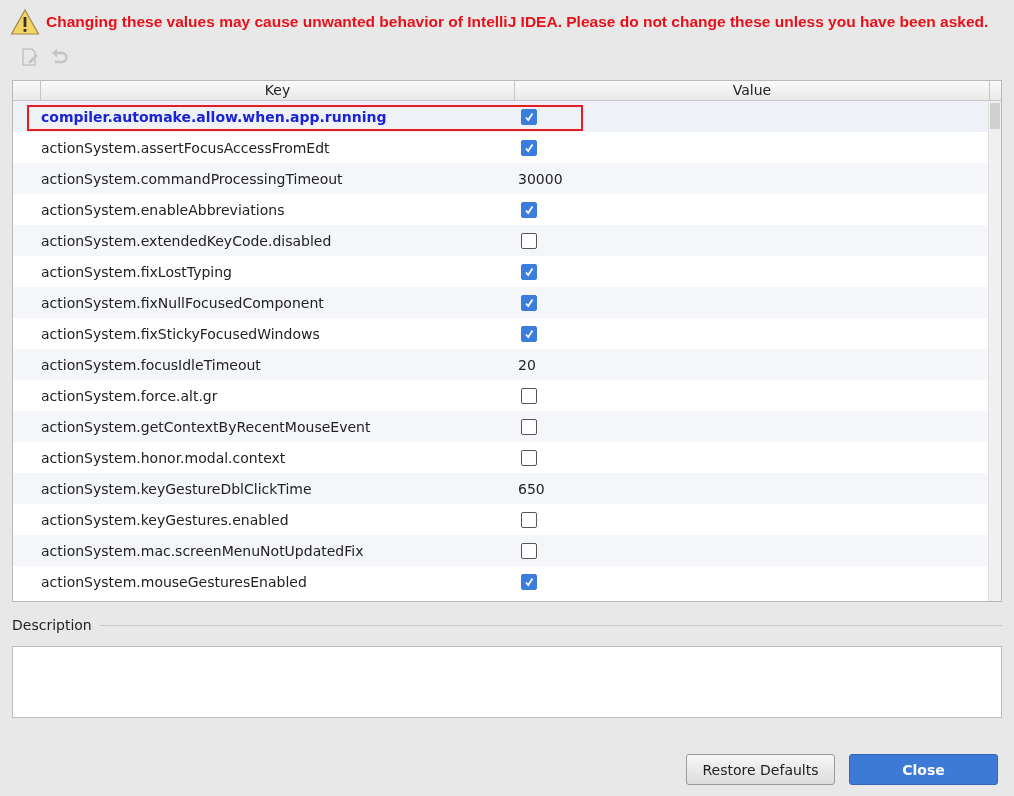 This screenshot has width=1014, height=796. I want to click on restore-defaults-button: Restore Defaults, so click(760, 769).